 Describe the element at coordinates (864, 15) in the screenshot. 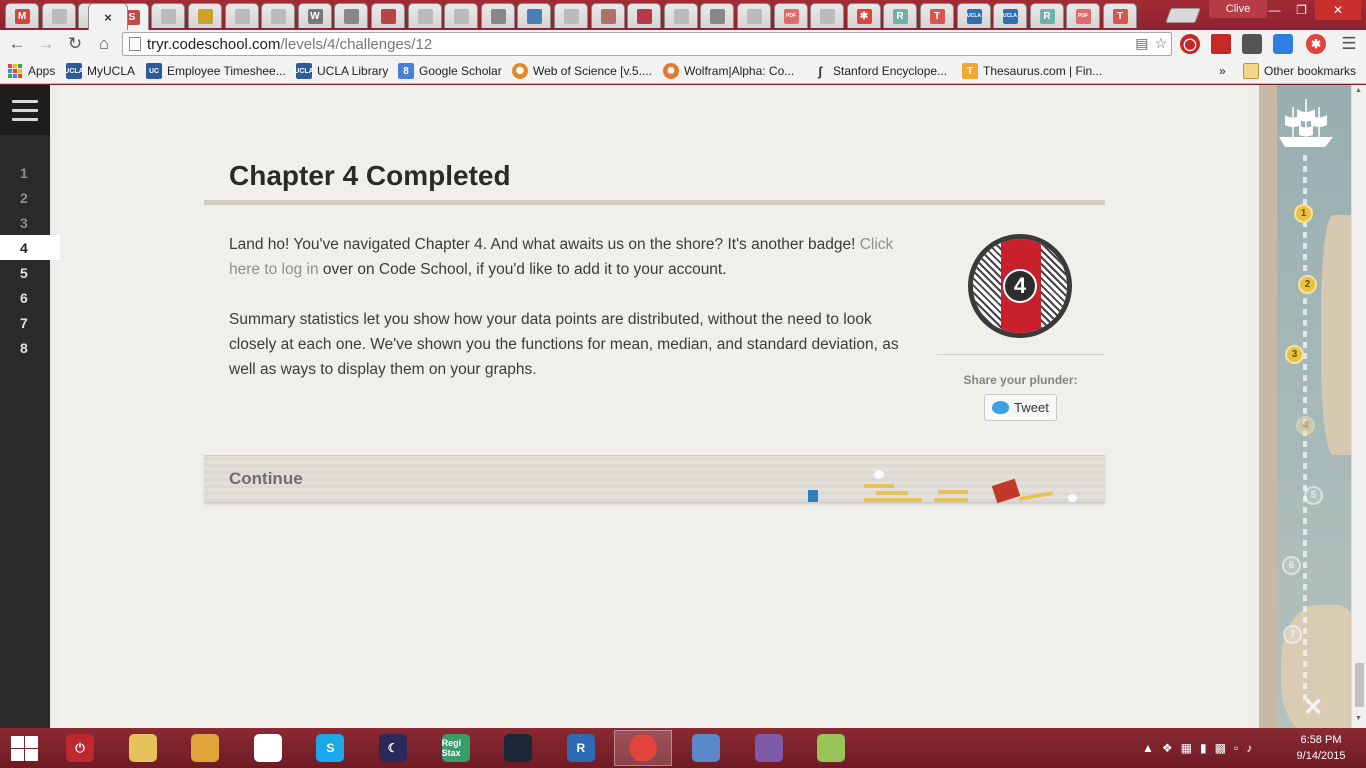

I see `browser-tab: ✱` at that location.